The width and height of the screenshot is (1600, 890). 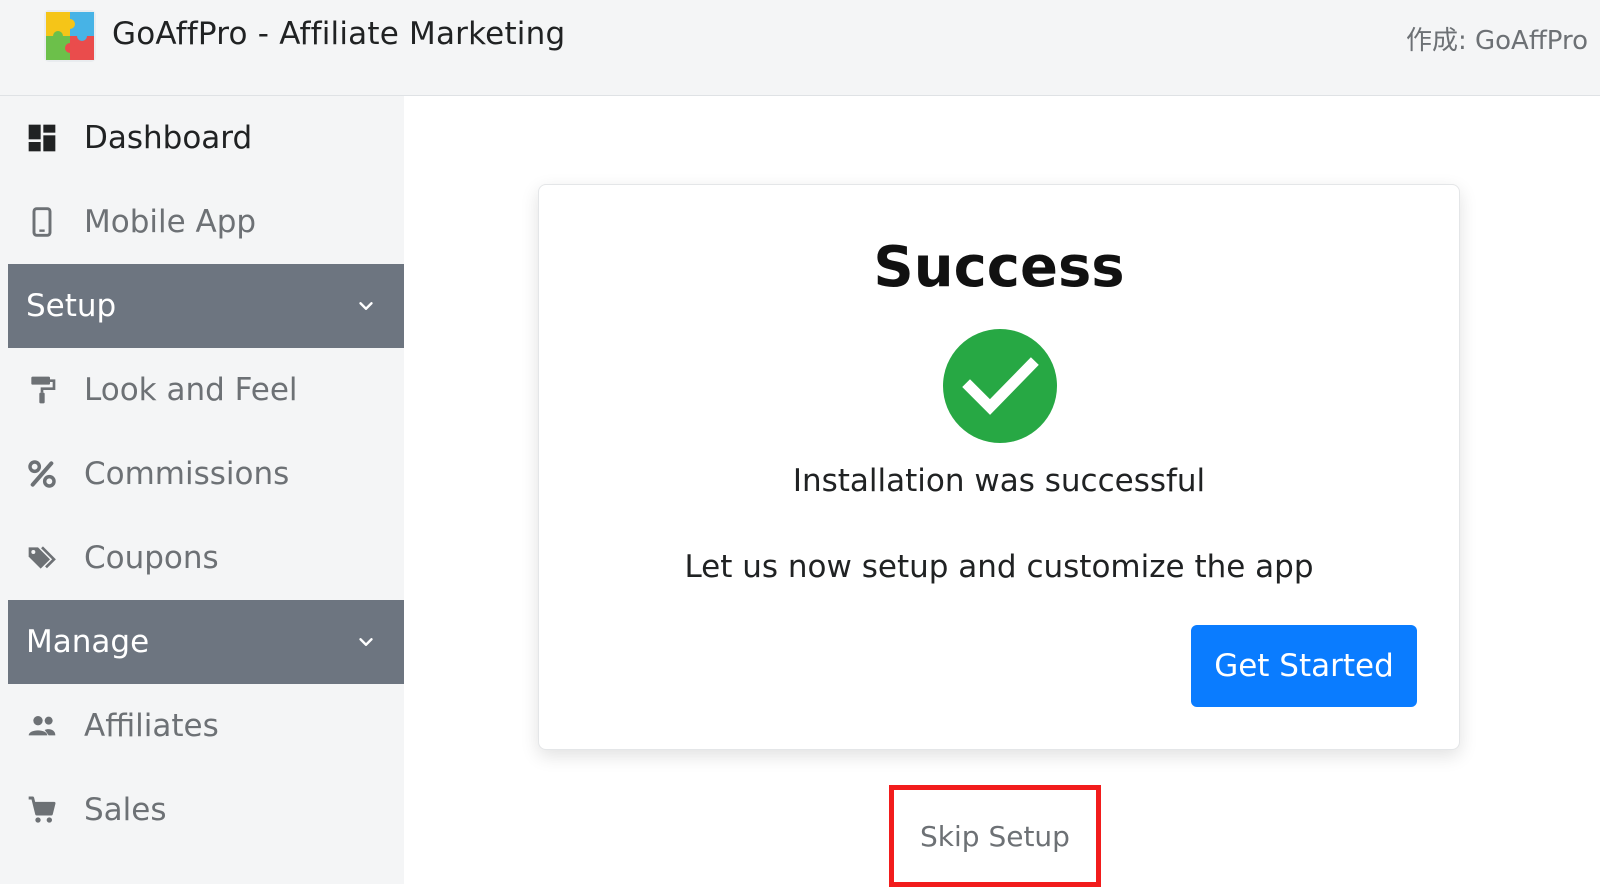 What do you see at coordinates (339, 34) in the screenshot?
I see `app-title: GoAffPro - Affiliate Marketing` at bounding box center [339, 34].